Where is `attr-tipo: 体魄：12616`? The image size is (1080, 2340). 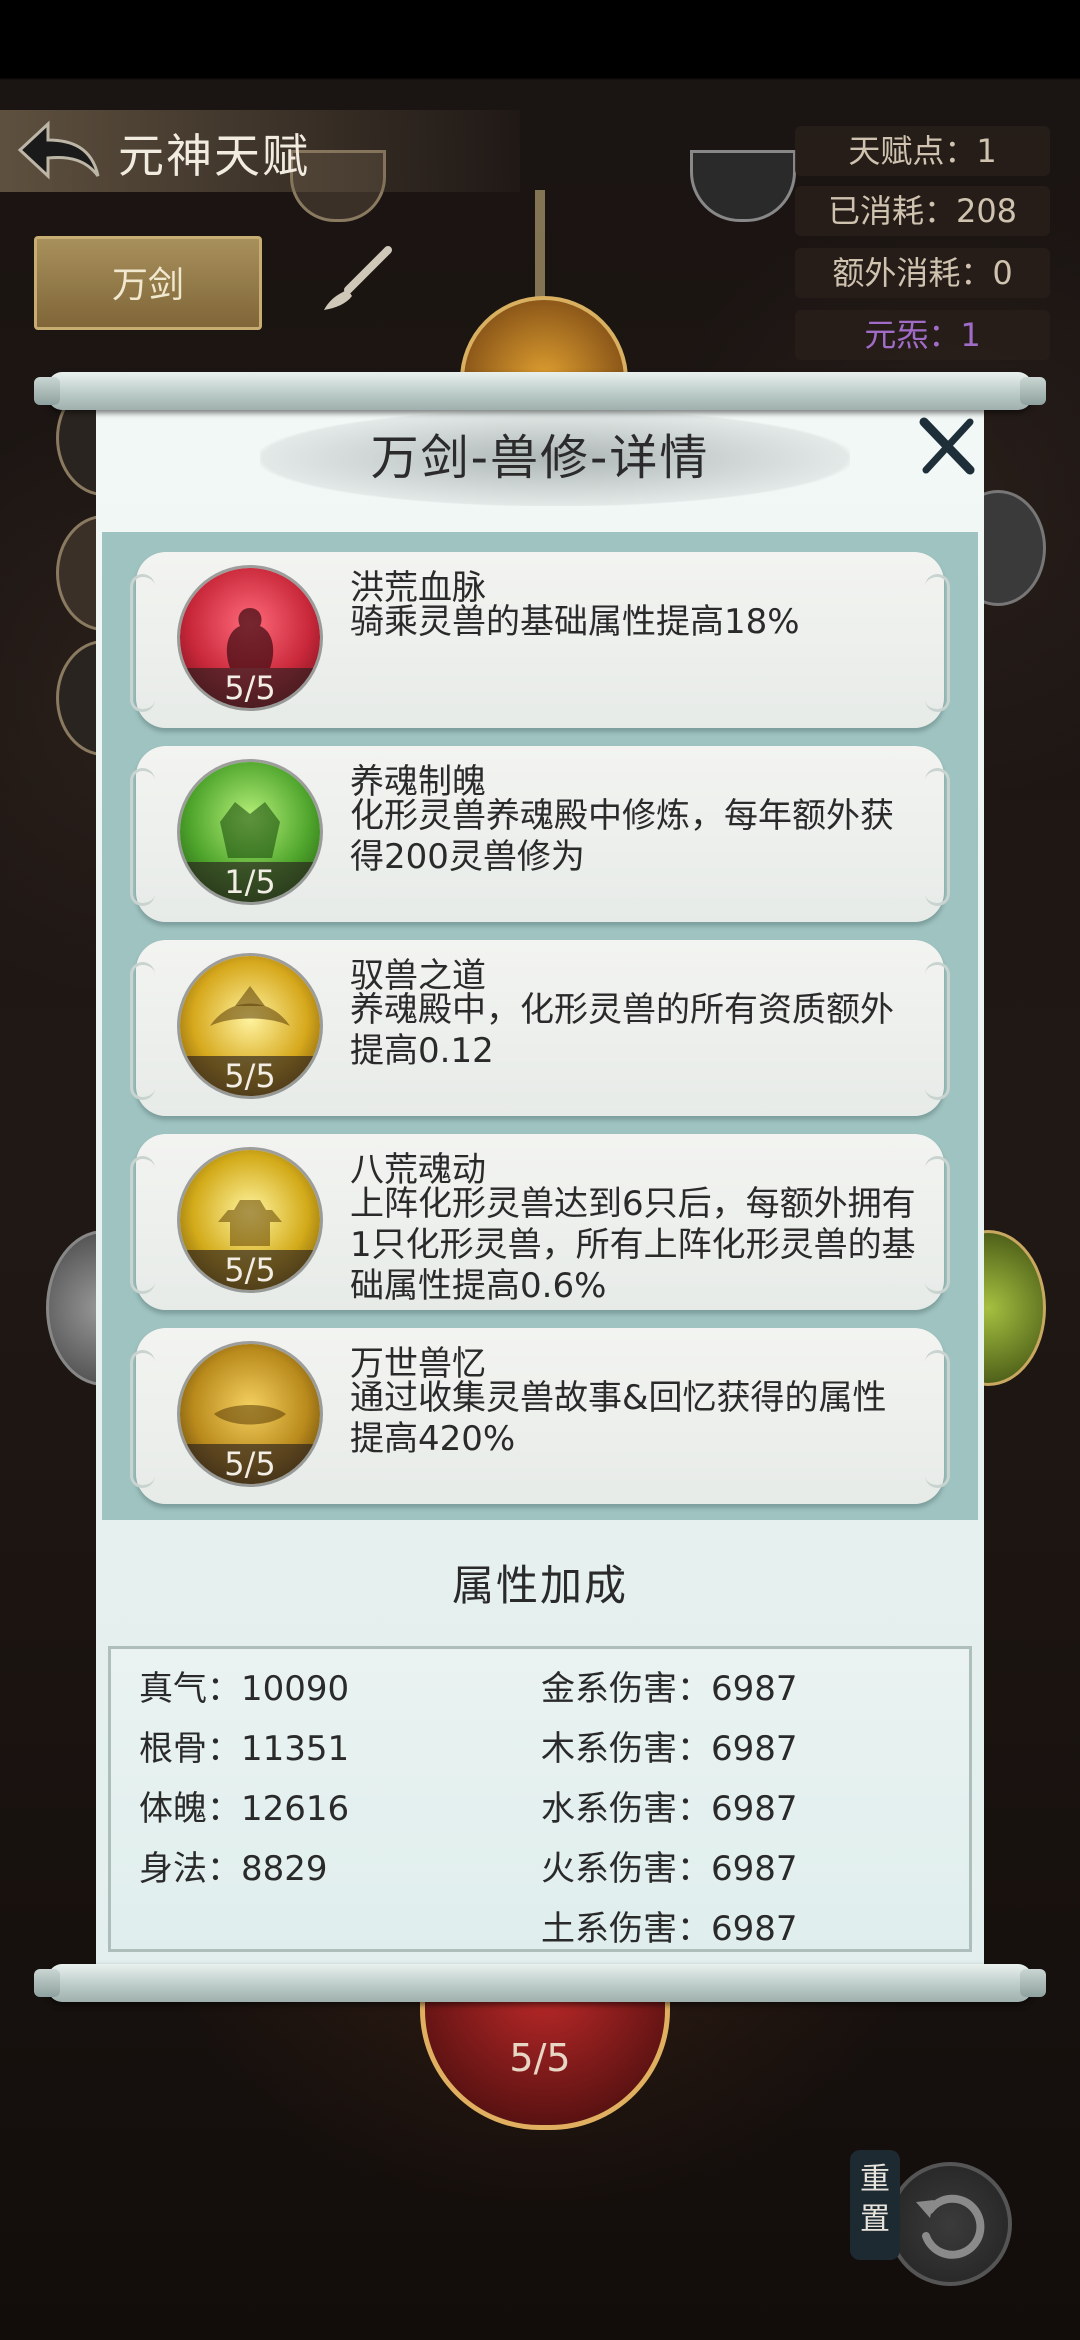 attr-tipo: 体魄：12616 is located at coordinates (244, 1809).